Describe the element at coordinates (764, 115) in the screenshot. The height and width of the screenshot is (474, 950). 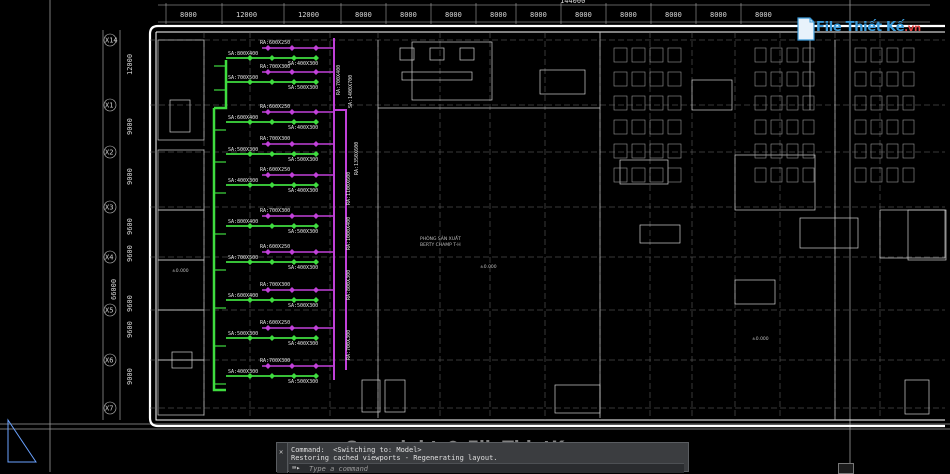
I see `storage-racks` at that location.